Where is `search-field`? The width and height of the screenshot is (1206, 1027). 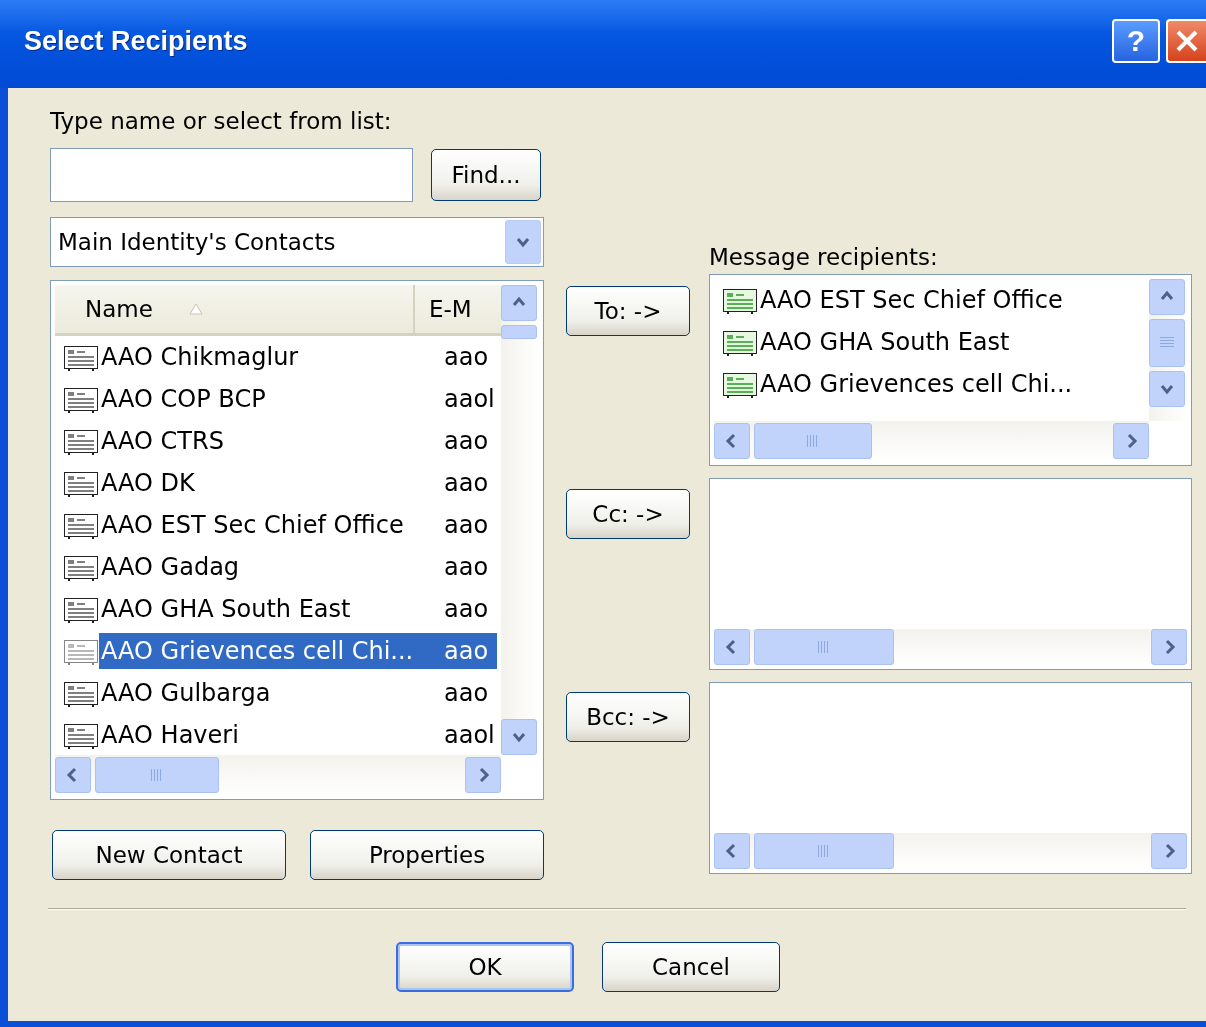 search-field is located at coordinates (231, 175).